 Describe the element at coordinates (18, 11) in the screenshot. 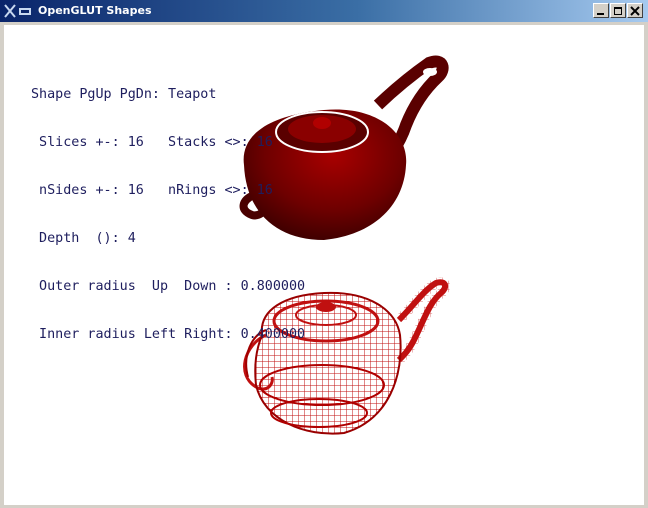

I see `x-window-icon` at that location.